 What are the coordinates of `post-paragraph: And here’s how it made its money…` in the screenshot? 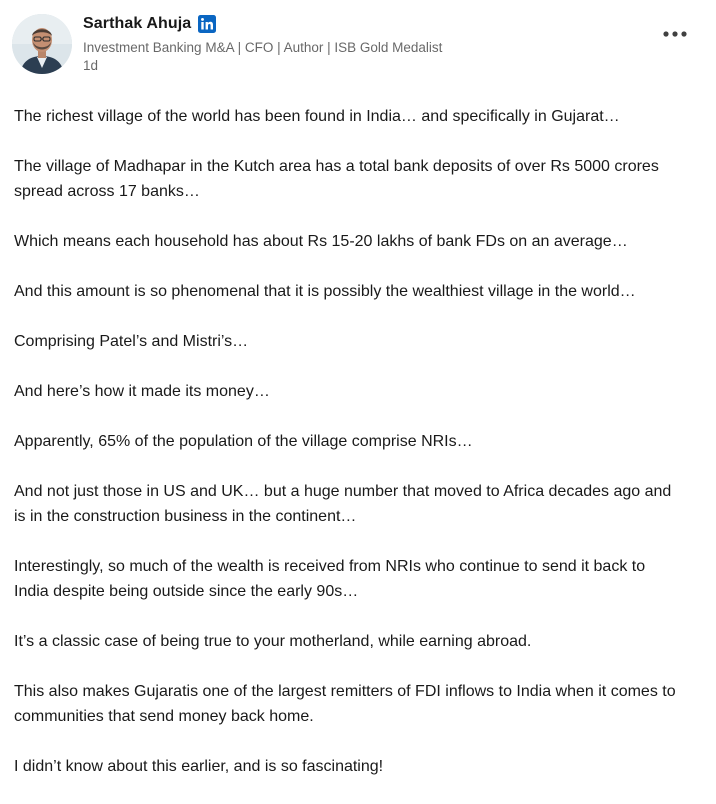 It's located at (142, 391).